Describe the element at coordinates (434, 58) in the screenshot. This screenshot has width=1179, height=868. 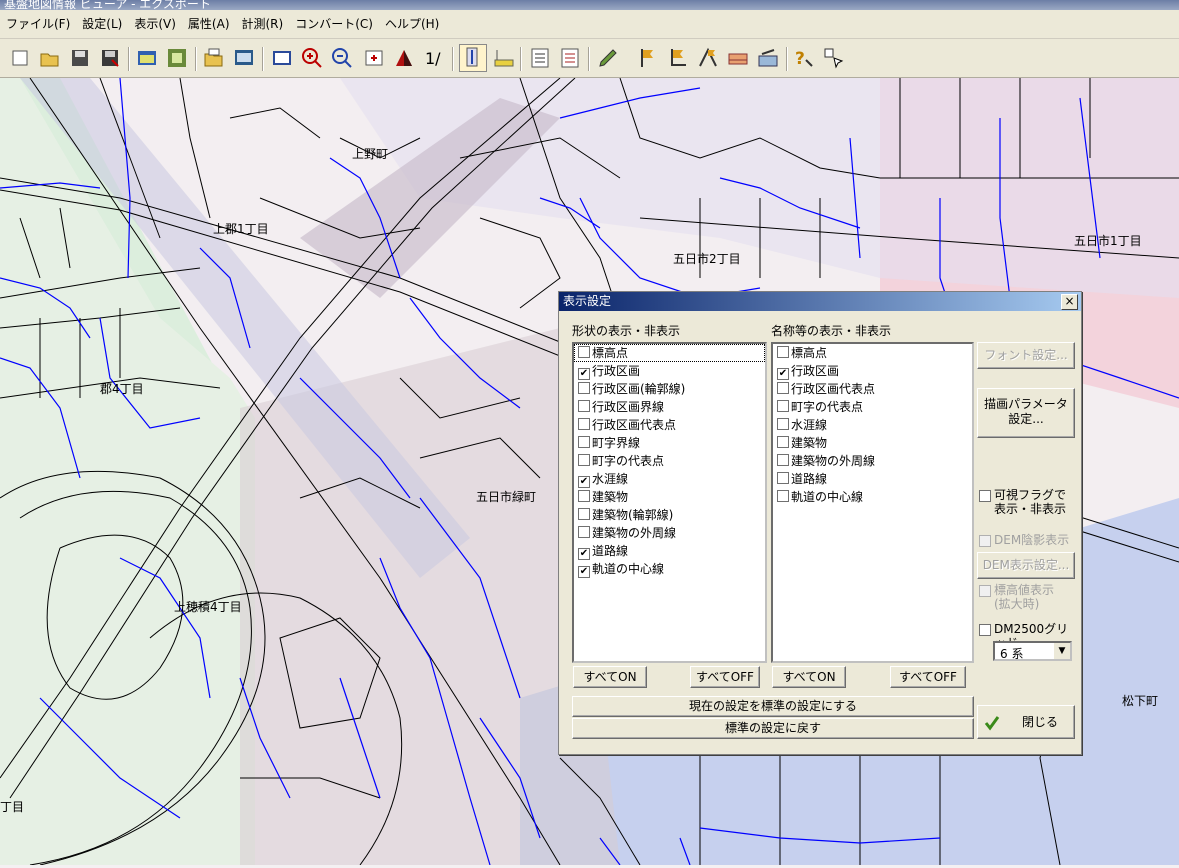
I see `scale-icon: 1/` at that location.